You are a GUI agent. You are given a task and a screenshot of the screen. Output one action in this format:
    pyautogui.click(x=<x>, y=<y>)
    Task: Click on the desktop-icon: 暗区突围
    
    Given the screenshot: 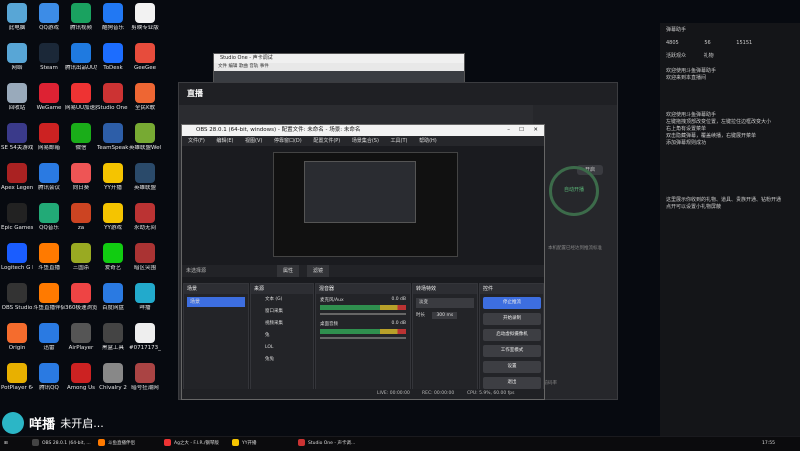 What is the action you would take?
    pyautogui.click(x=145, y=257)
    